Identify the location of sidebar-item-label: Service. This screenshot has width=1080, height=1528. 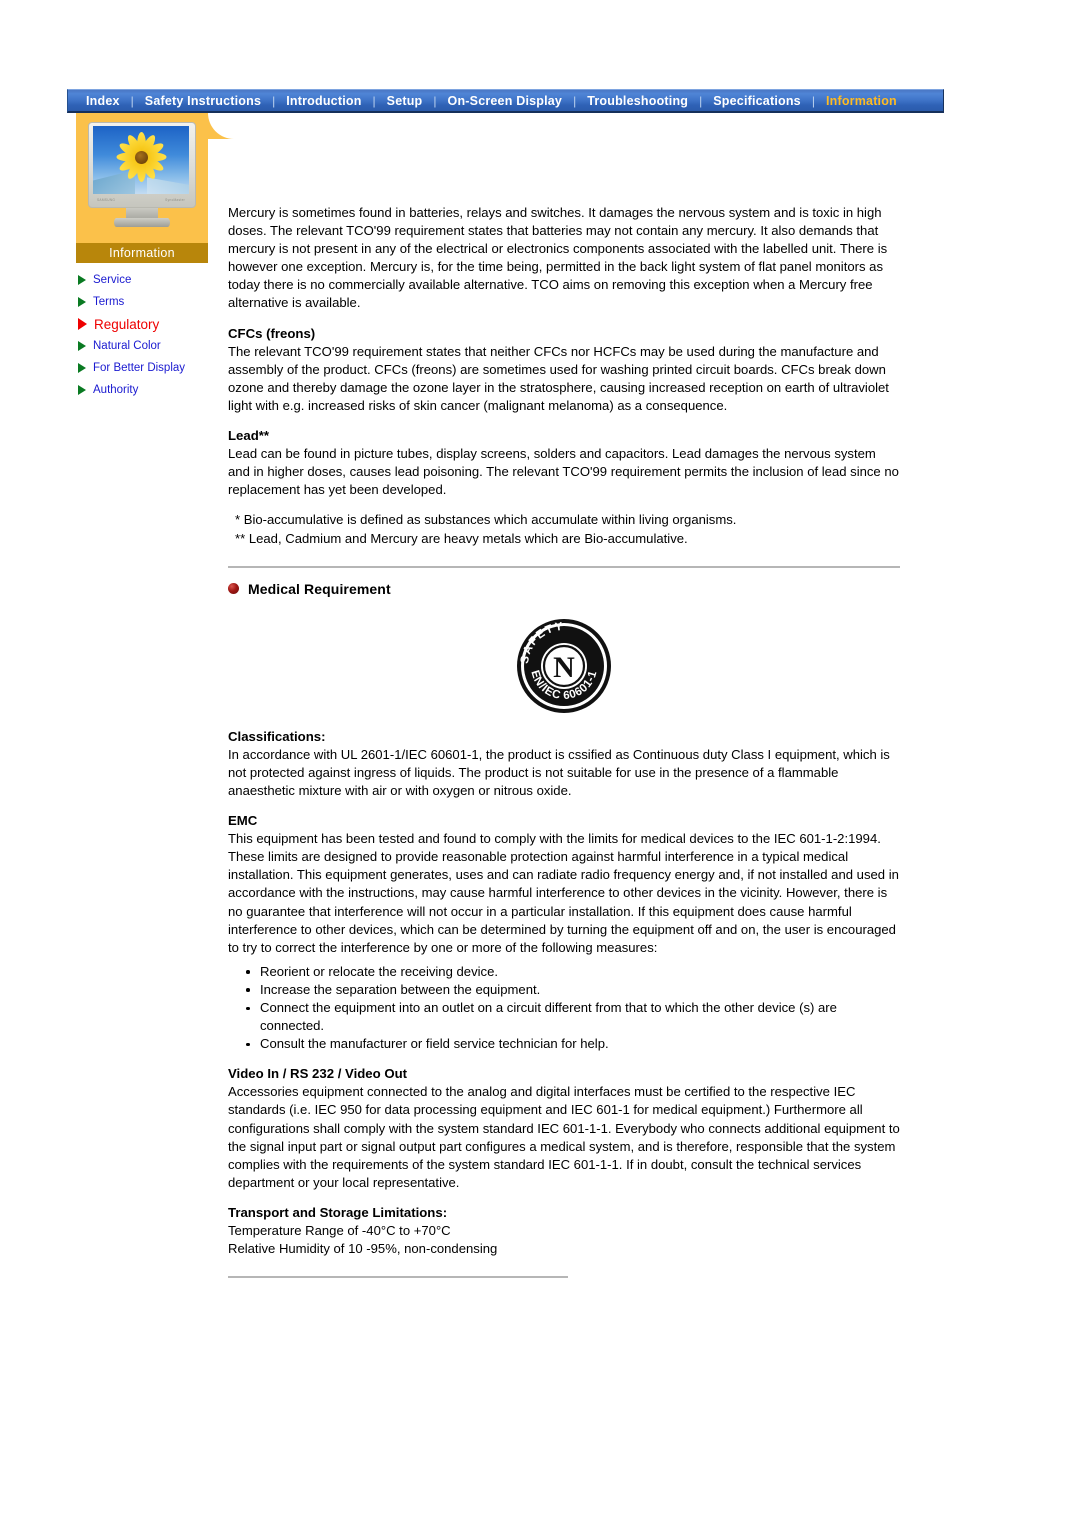
(112, 280).